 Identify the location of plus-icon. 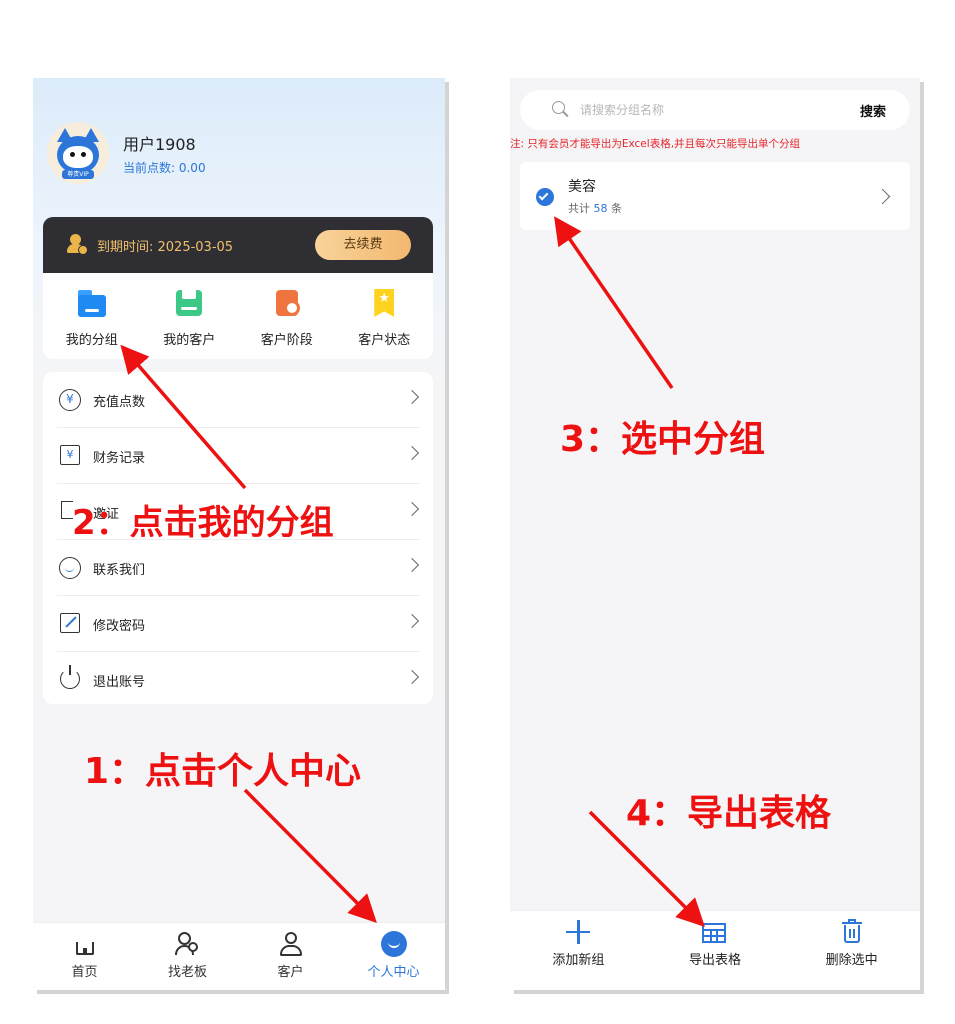
(578, 932).